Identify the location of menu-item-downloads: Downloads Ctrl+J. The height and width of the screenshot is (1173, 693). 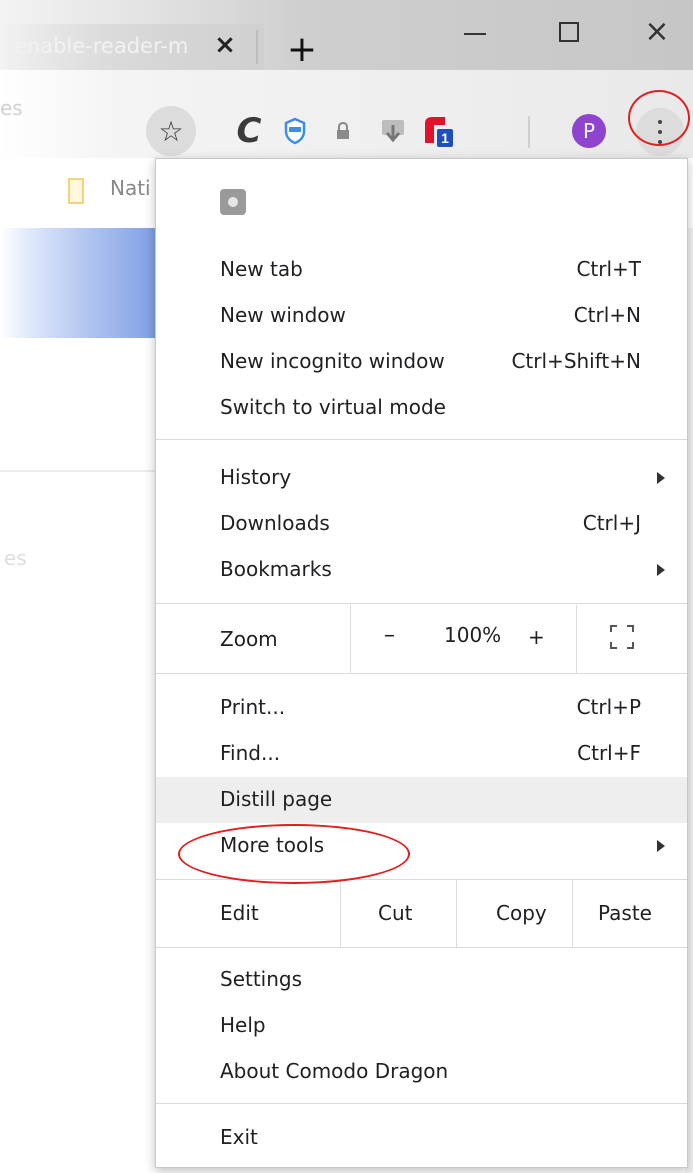
(421, 524).